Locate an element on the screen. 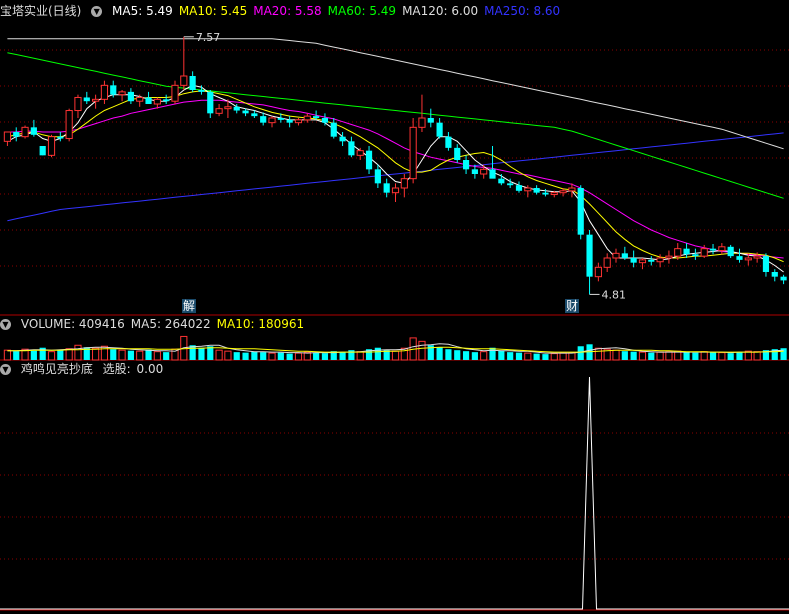  legend-entry: MA120: 6.00 is located at coordinates (440, 11).